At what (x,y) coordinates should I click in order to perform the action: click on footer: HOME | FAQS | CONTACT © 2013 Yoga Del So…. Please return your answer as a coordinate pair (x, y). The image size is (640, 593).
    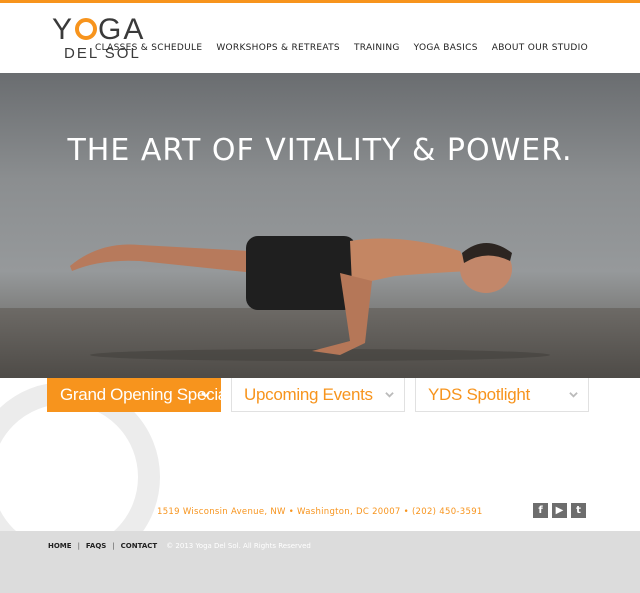
    Looking at the image, I should click on (320, 562).